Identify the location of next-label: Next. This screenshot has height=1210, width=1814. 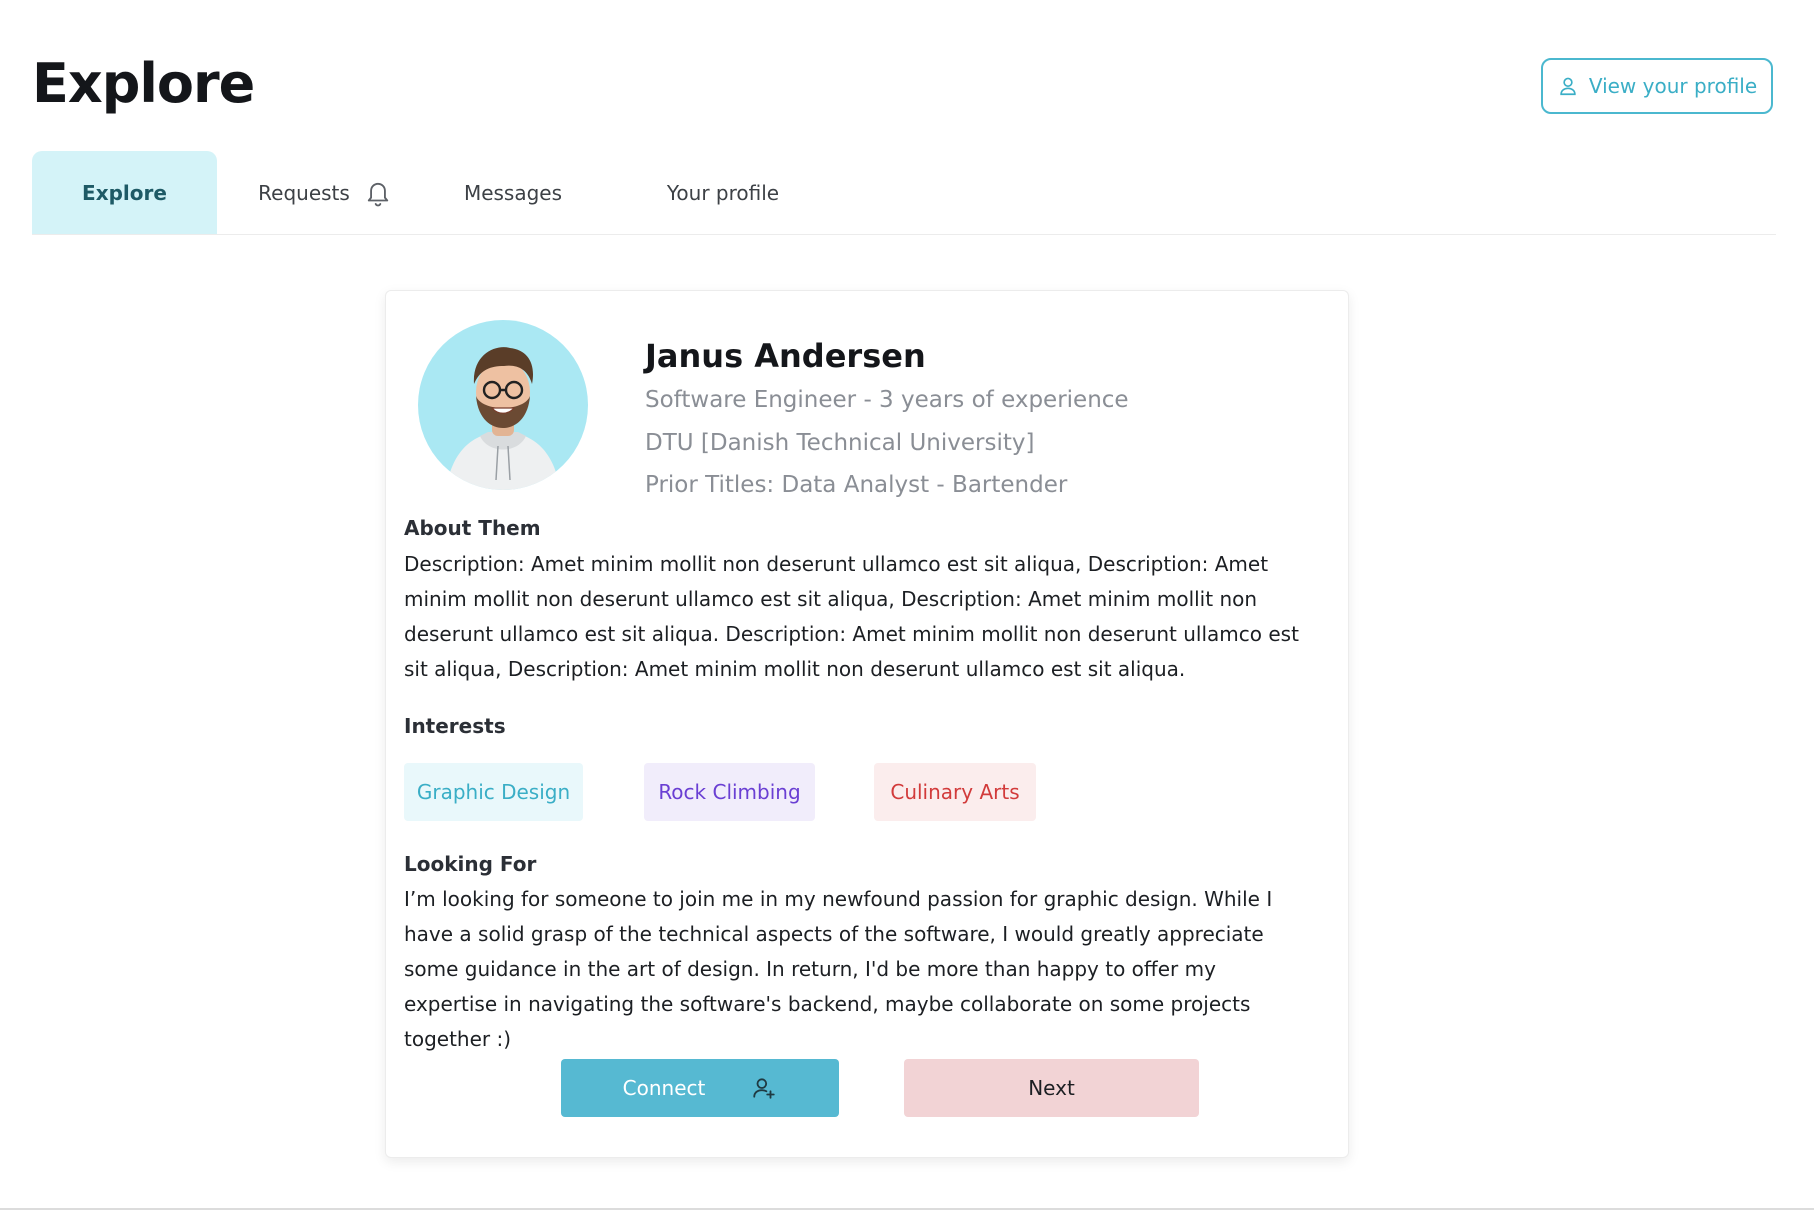
(1051, 1088).